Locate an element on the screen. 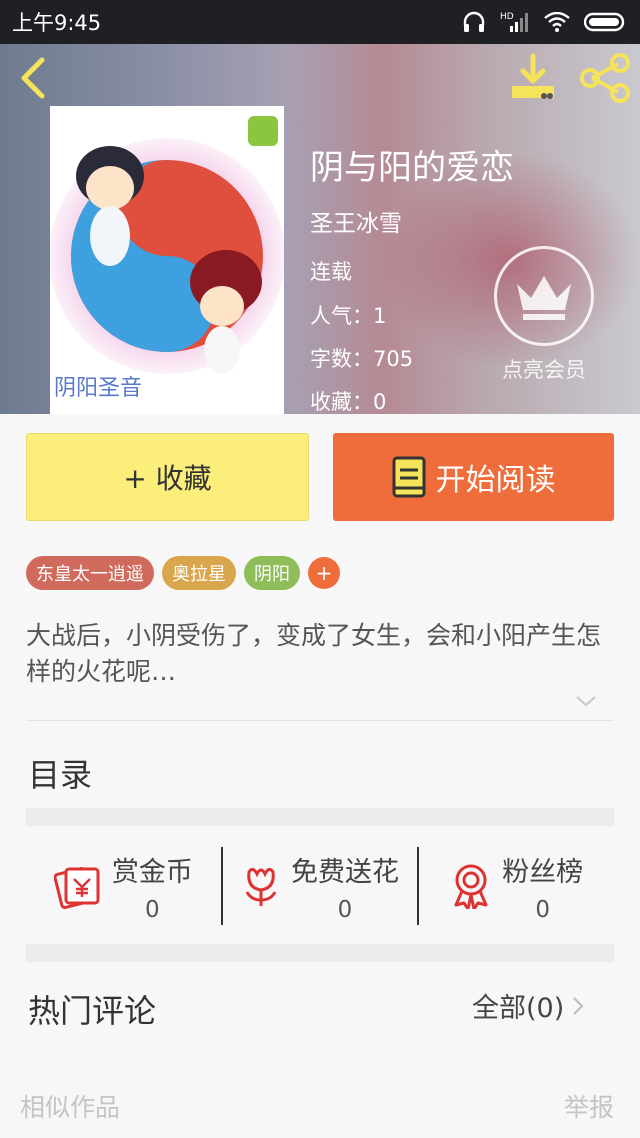 The image size is (640, 1138). tag-list: 东皇太一逍遥 奥拉星 阴阳 + is located at coordinates (183, 573).